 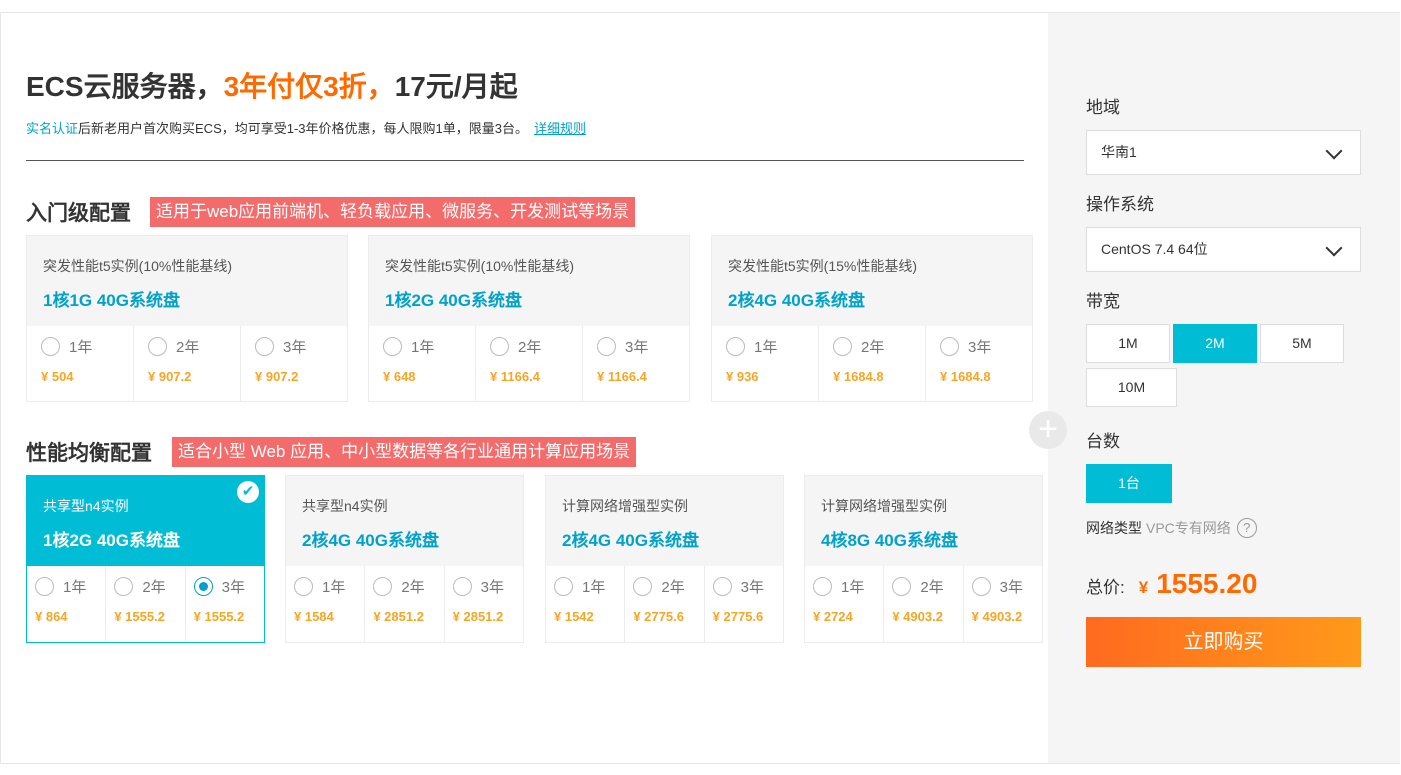 What do you see at coordinates (923, 521) in the screenshot?
I see `card-head: 计算网络增强型实例 4核8G 40G系统盘` at bounding box center [923, 521].